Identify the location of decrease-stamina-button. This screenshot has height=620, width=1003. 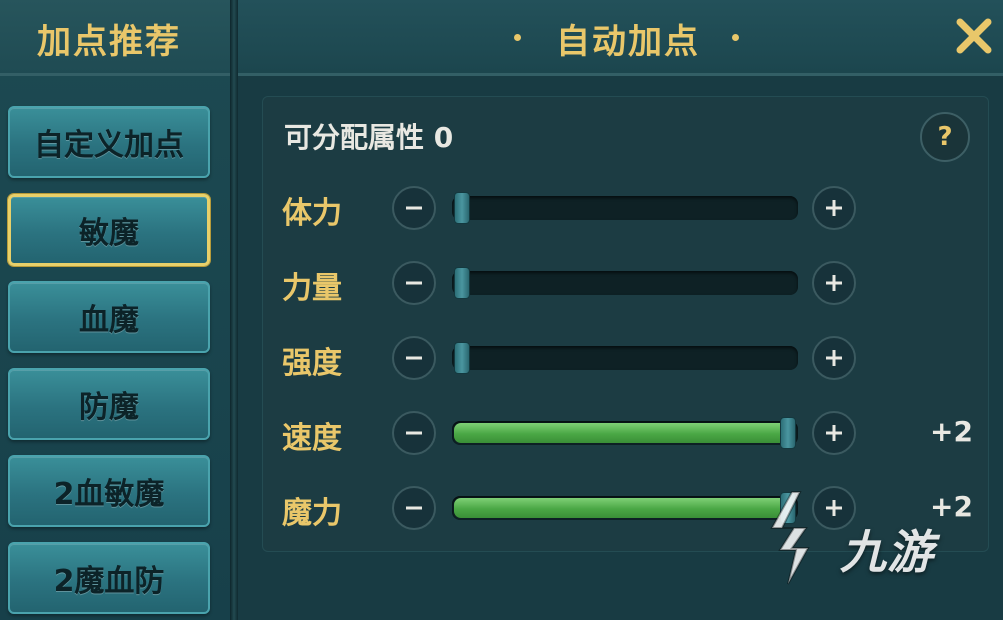
(414, 208).